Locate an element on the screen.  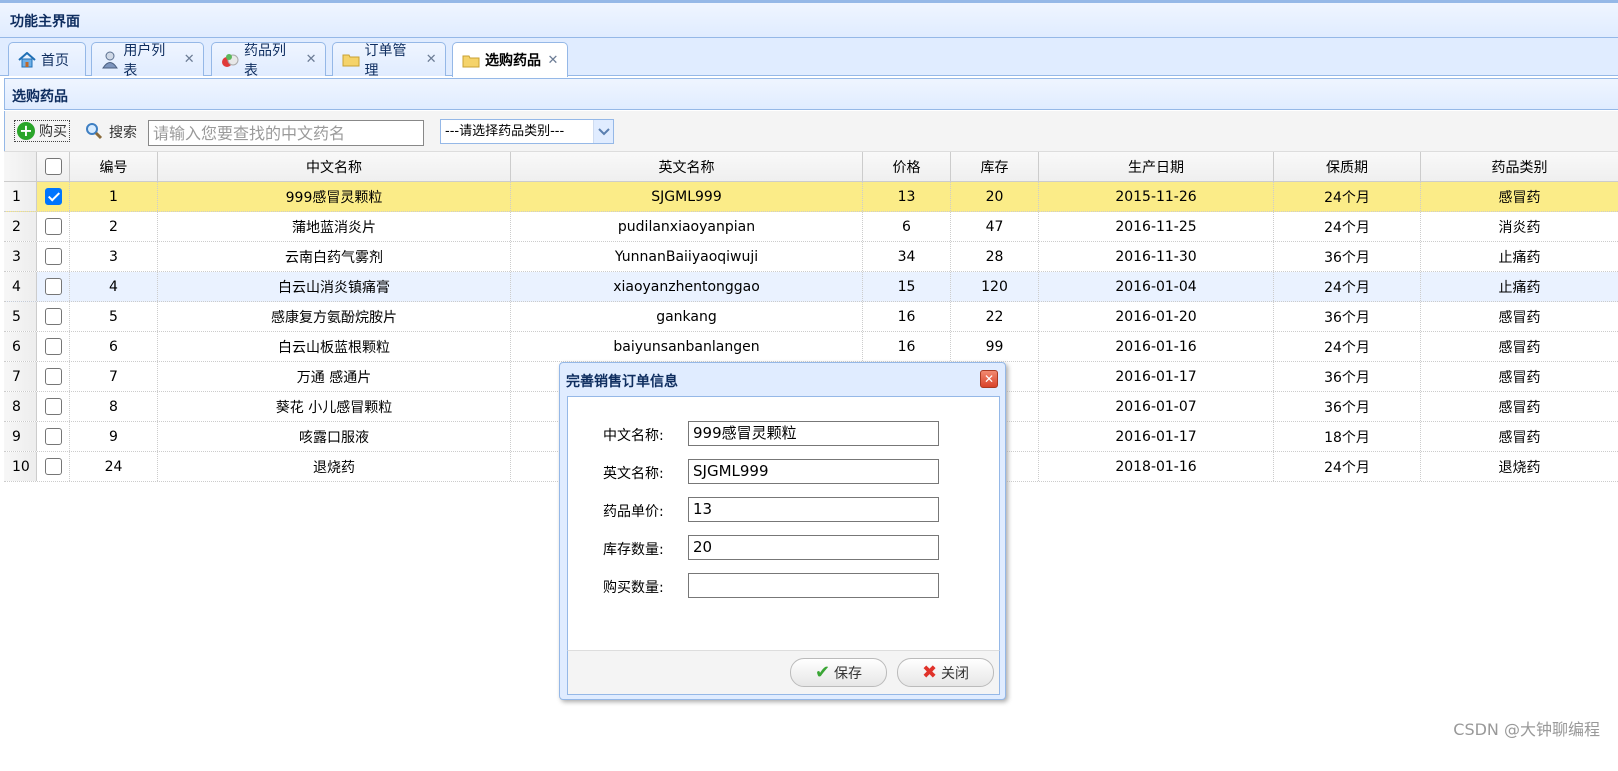
save-button: ✔ 保存 is located at coordinates (838, 672).